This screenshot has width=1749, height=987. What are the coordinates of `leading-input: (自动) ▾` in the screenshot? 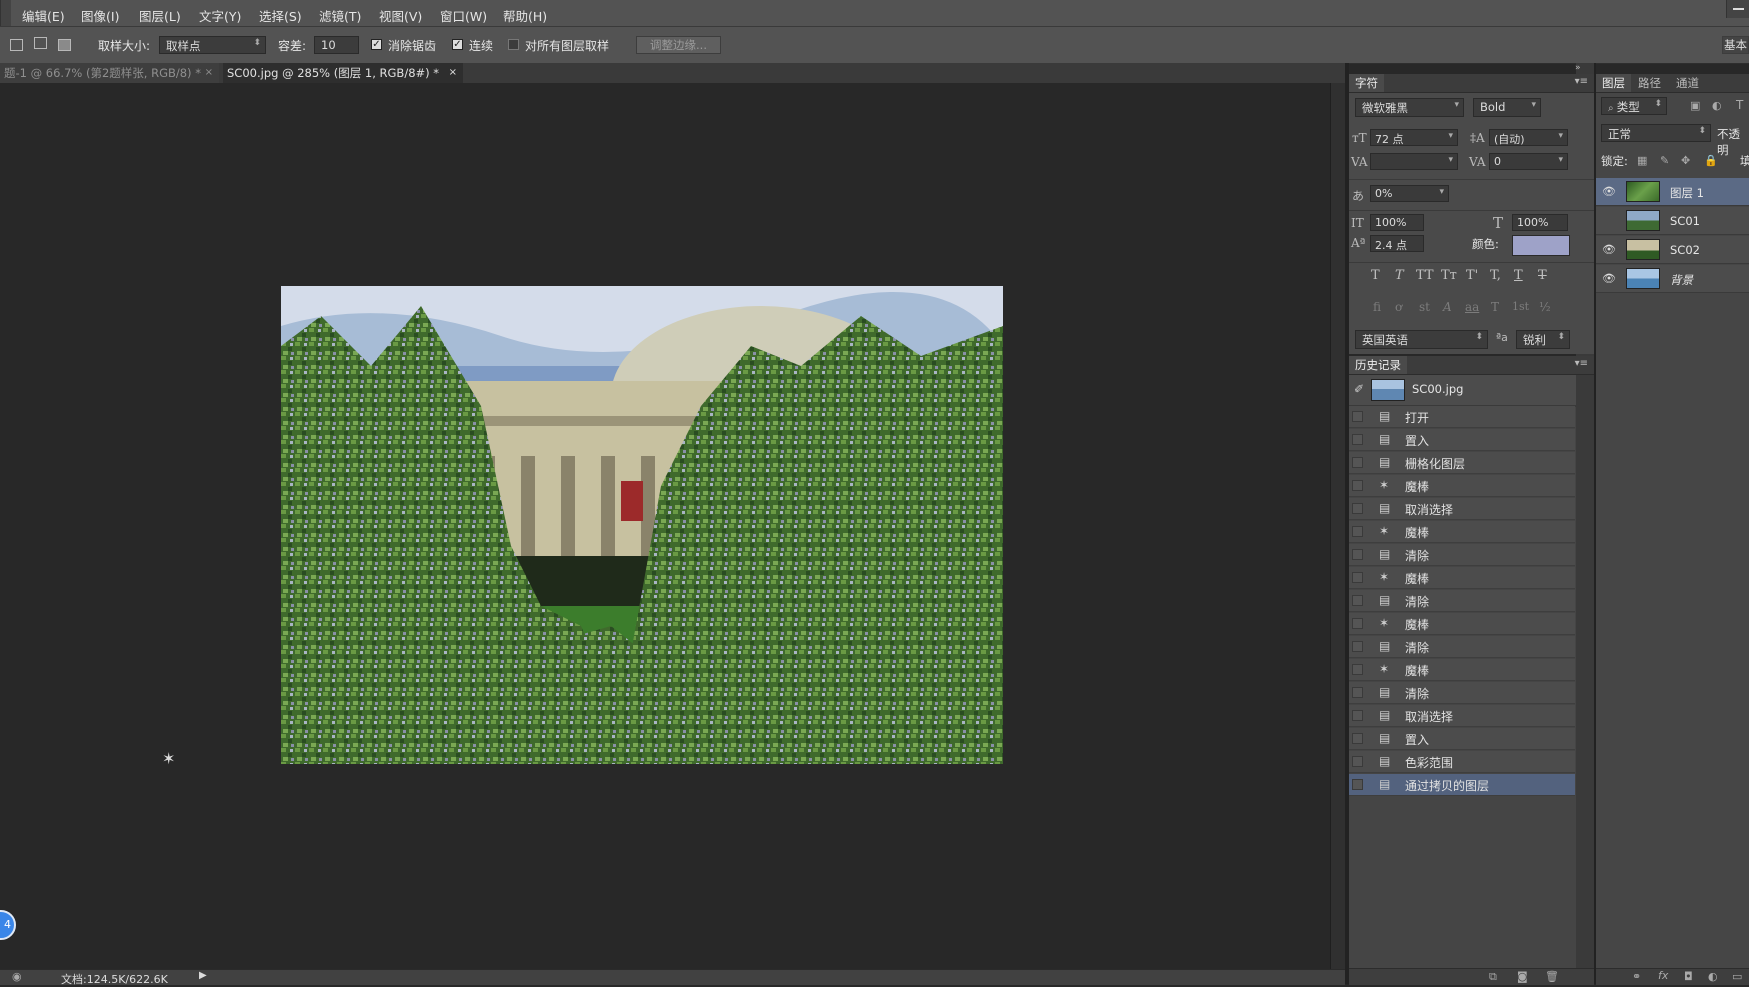 It's located at (1528, 137).